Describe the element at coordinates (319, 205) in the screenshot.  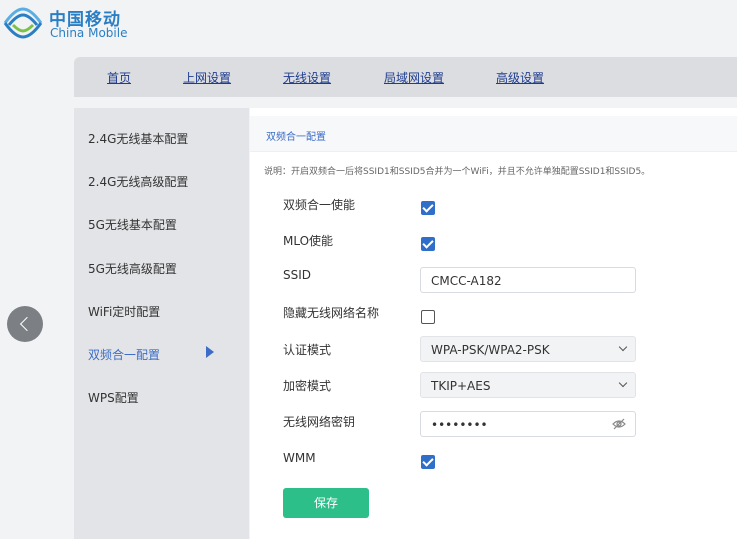
I see `dual-band-label: 双频合一使能` at that location.